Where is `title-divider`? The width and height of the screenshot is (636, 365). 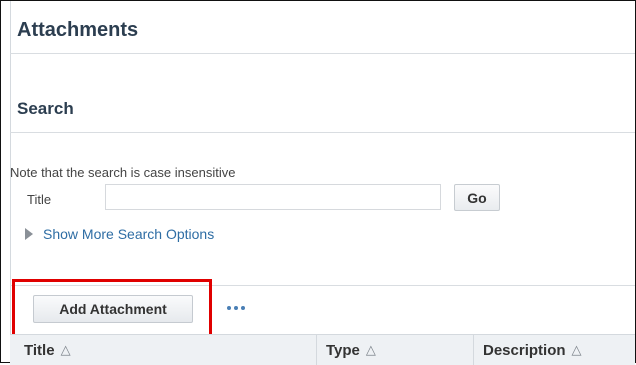 title-divider is located at coordinates (322, 53).